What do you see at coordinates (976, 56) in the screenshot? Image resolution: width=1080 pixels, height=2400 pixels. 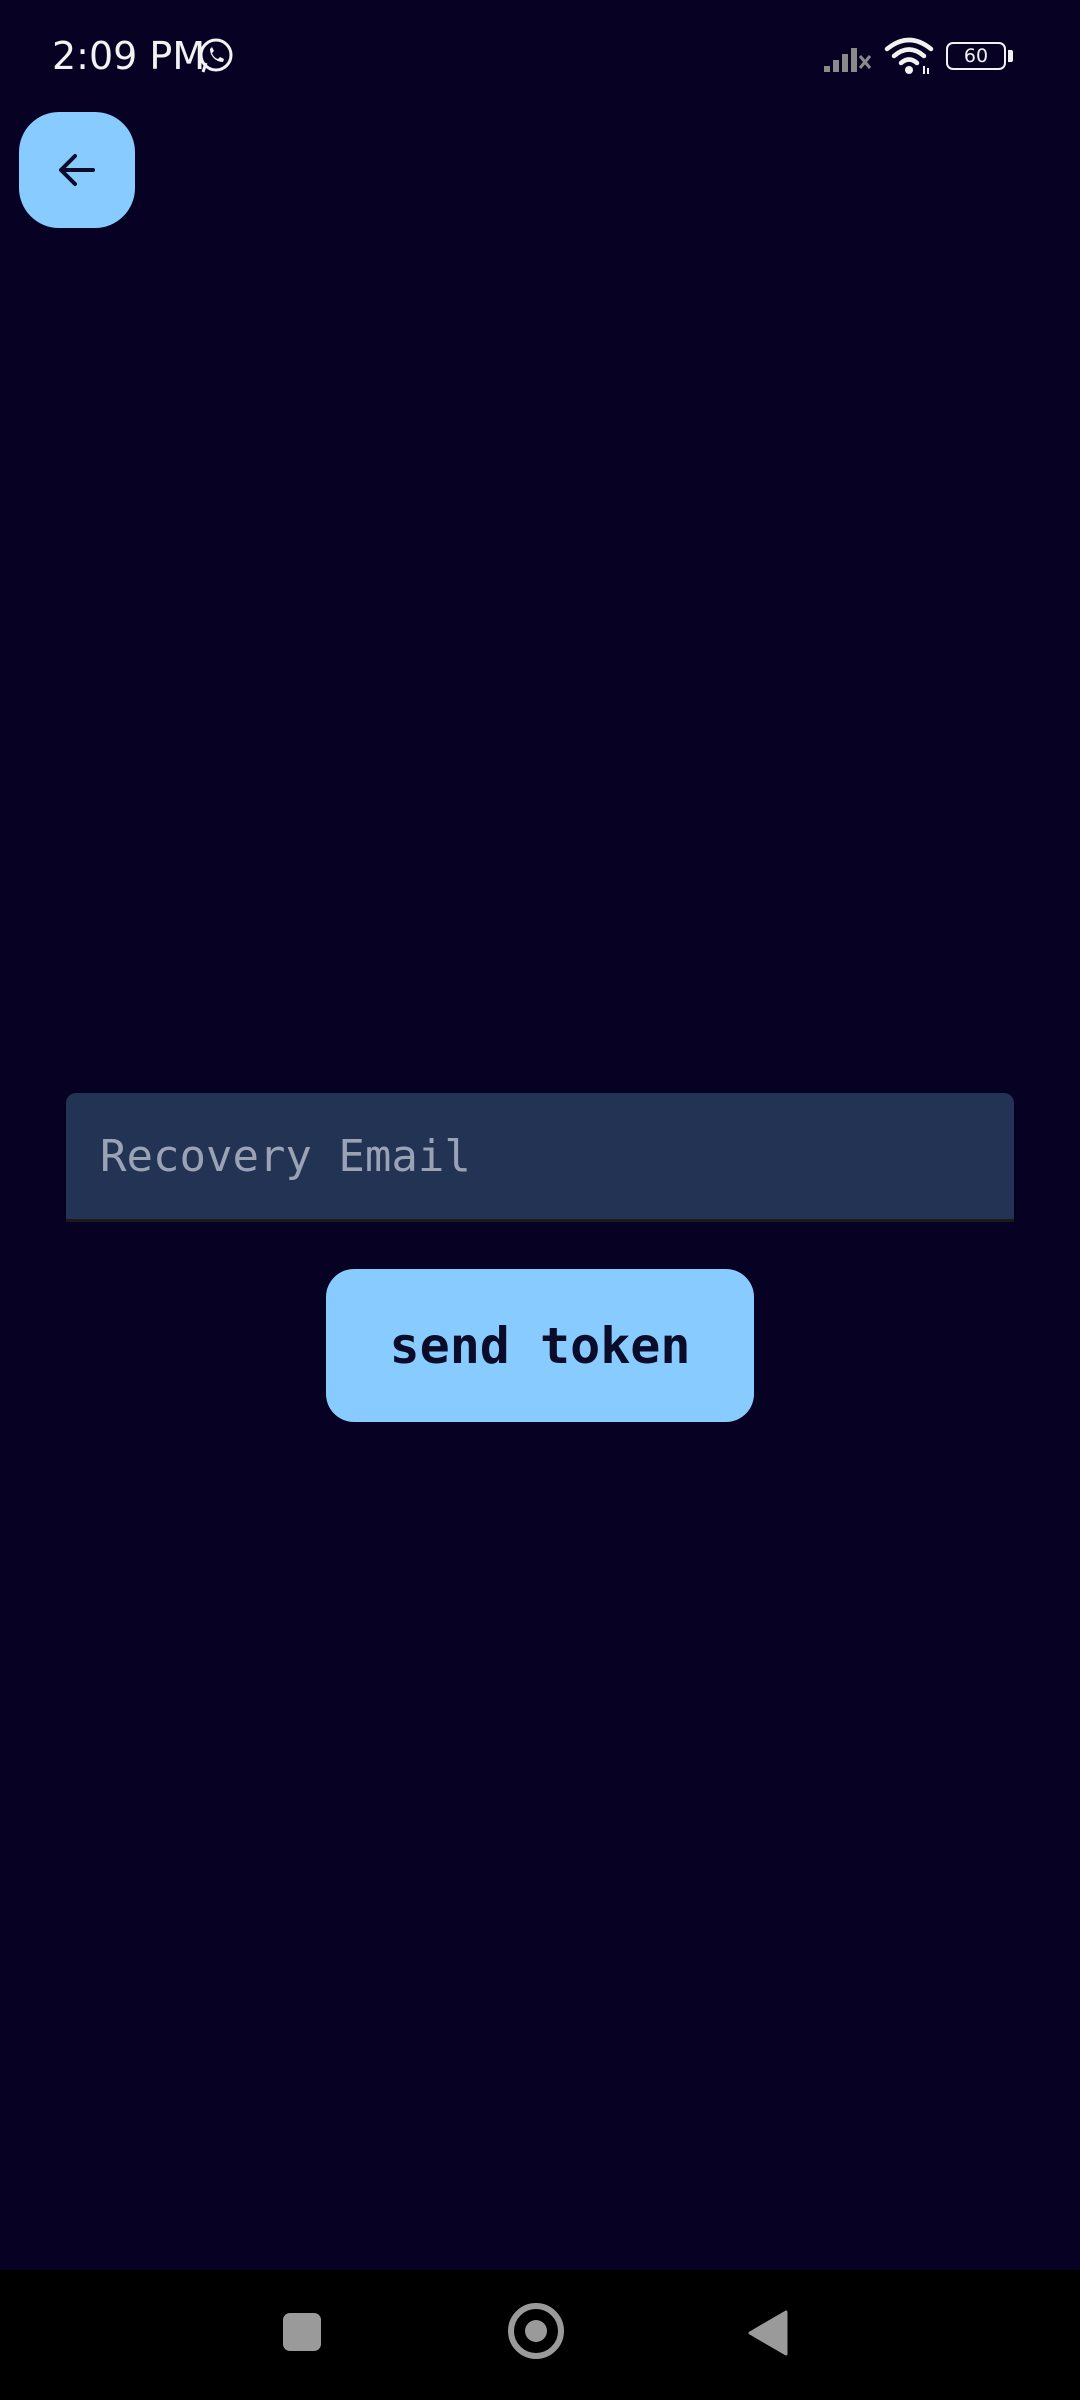 I see `battery-level: 60` at bounding box center [976, 56].